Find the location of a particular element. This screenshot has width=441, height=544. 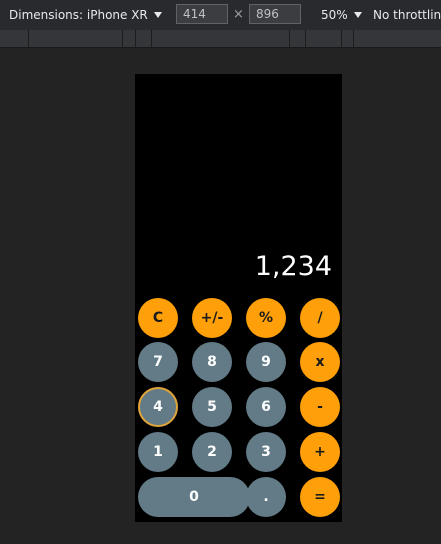

clear-button: C is located at coordinates (158, 318).